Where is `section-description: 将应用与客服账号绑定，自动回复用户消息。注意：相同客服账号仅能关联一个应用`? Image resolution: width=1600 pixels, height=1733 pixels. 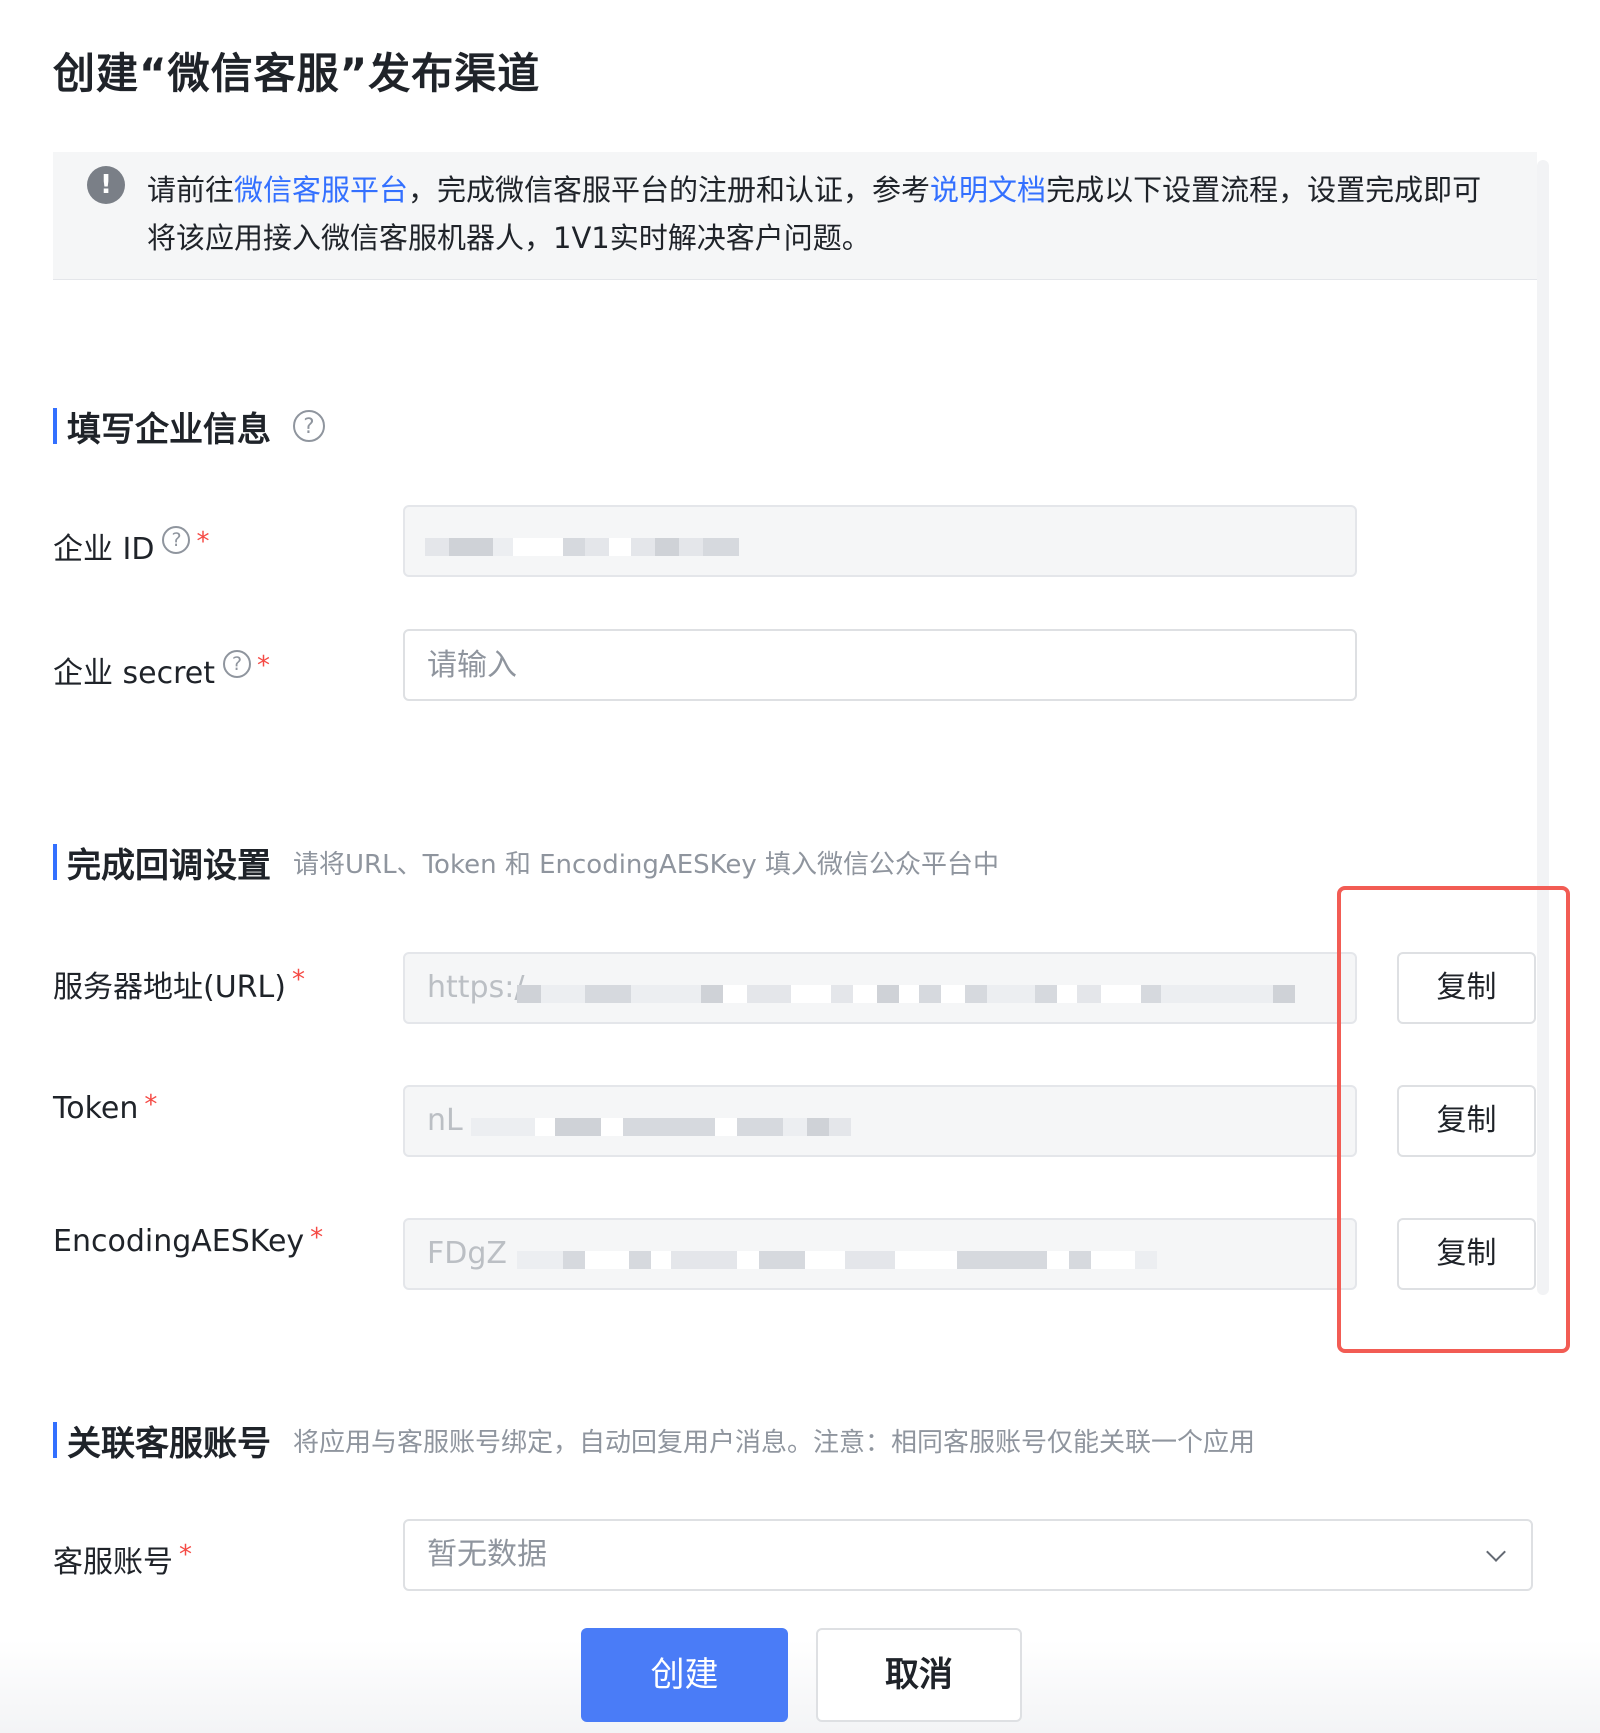
section-description: 将应用与客服账号绑定，自动回复用户消息。注意：相同客服账号仅能关联一个应用 is located at coordinates (774, 1442).